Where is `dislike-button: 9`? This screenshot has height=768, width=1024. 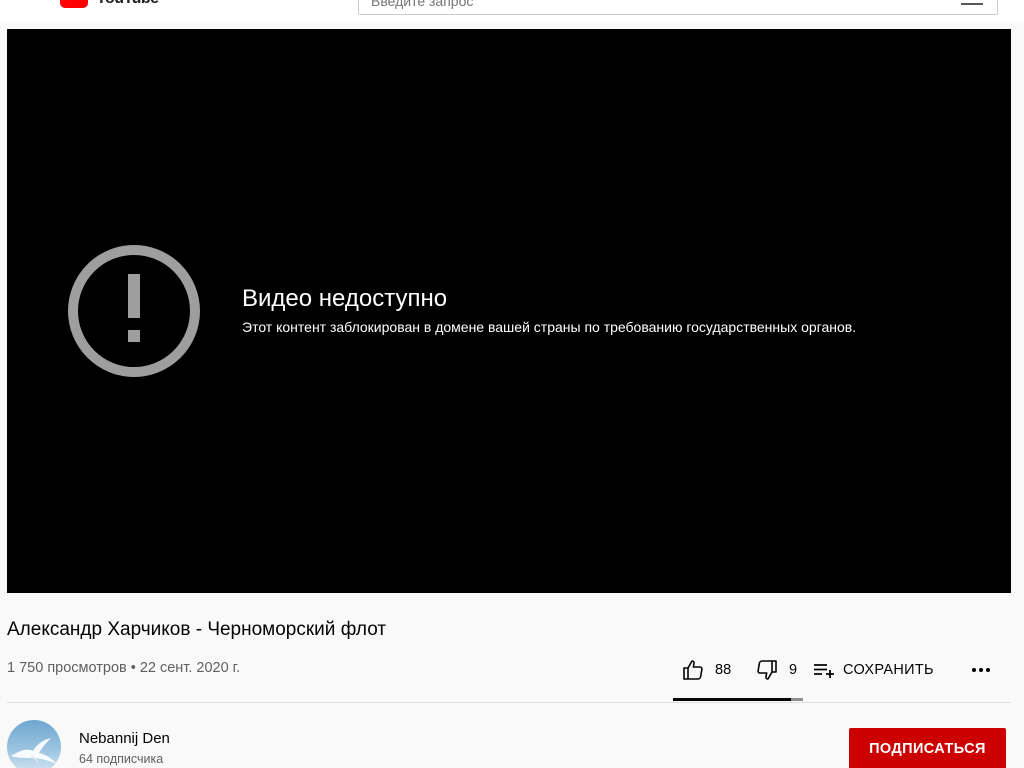 dislike-button: 9 is located at coordinates (772, 670).